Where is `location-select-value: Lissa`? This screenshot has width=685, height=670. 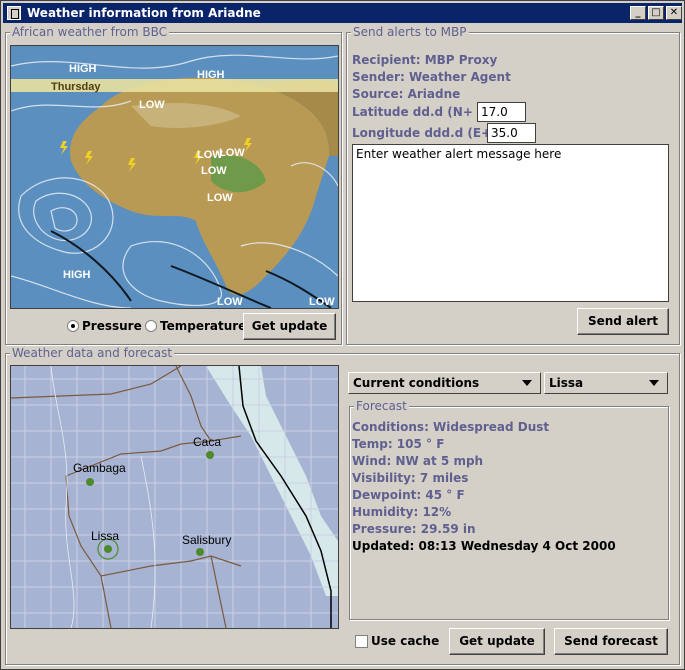
location-select-value: Lissa is located at coordinates (566, 383).